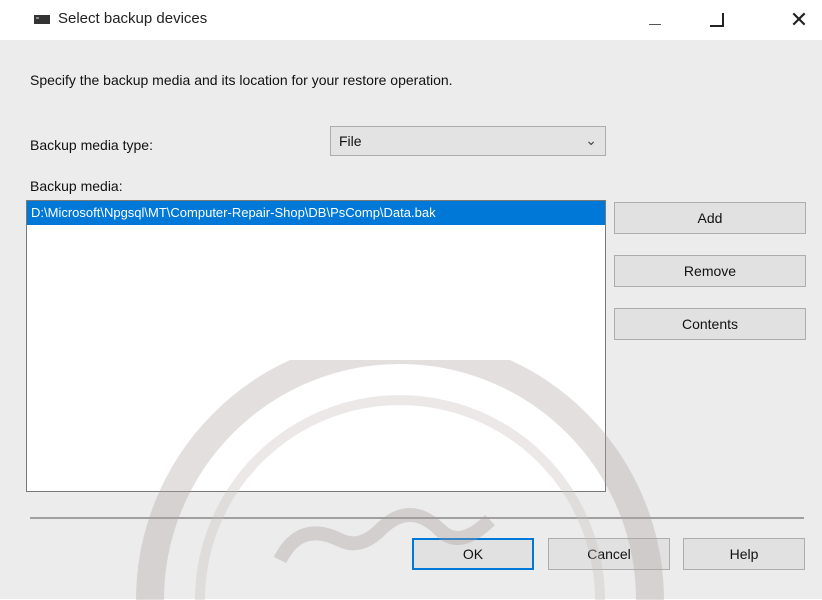 This screenshot has width=822, height=600. I want to click on title-bar: Select backup devices ✕, so click(411, 20).